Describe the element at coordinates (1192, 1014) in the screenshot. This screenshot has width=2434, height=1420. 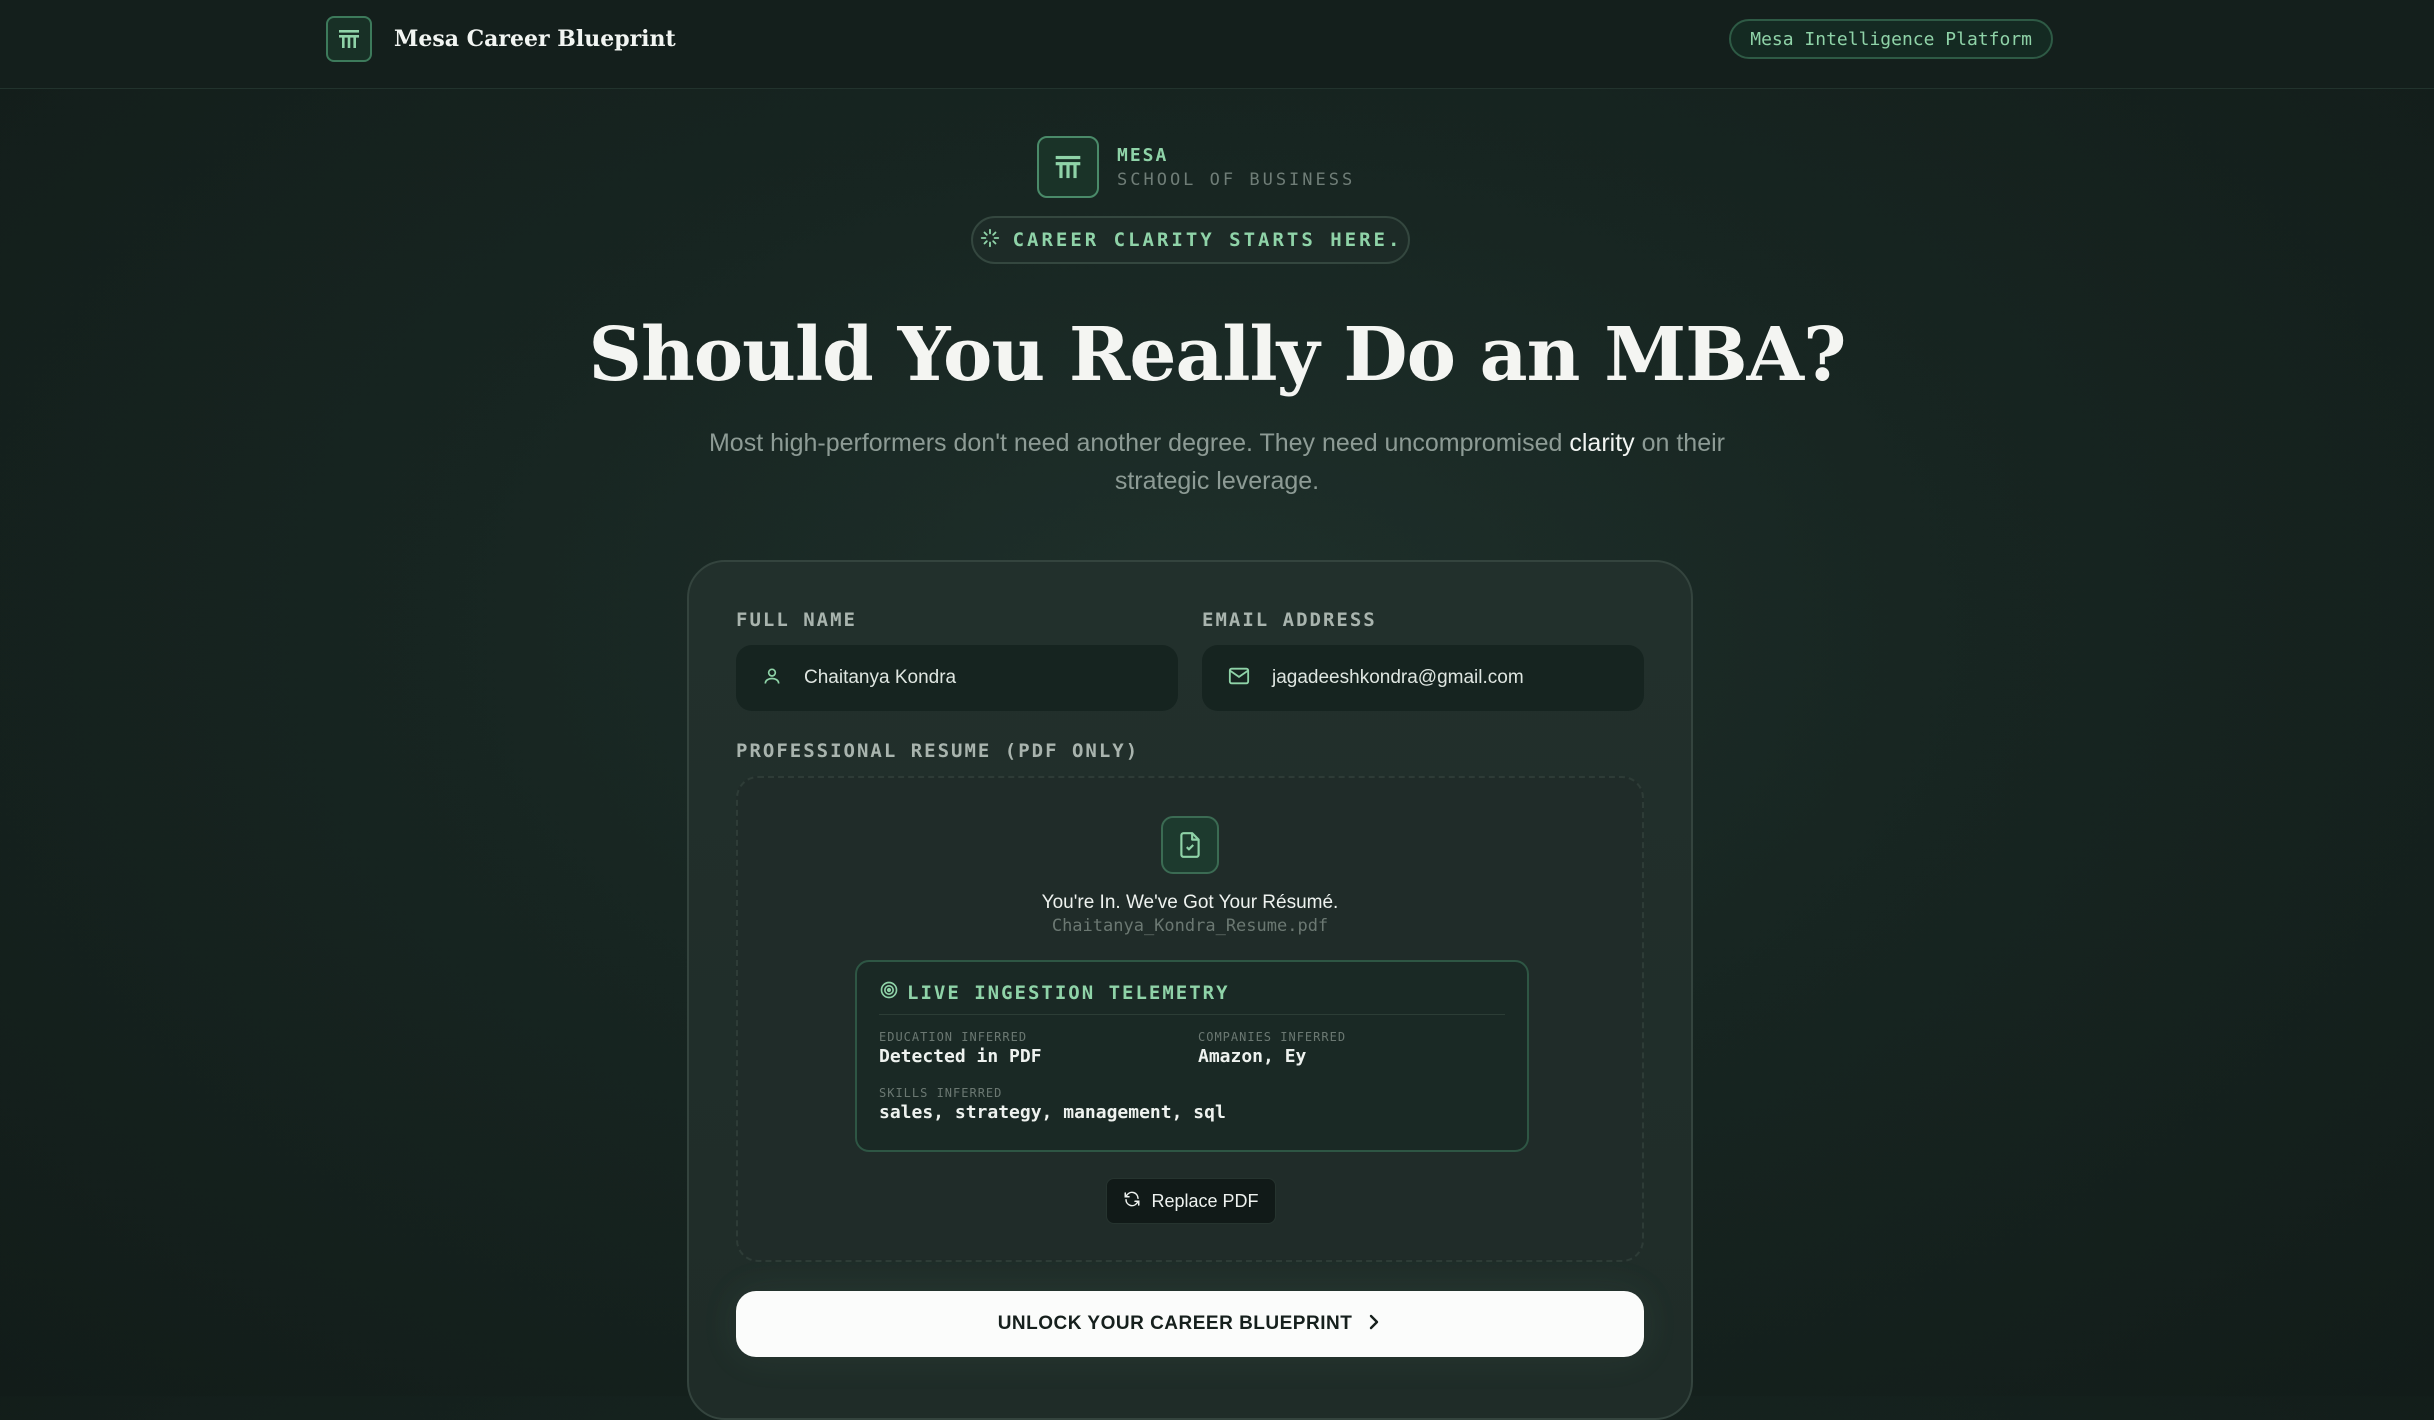
I see `telemetry-divider` at that location.